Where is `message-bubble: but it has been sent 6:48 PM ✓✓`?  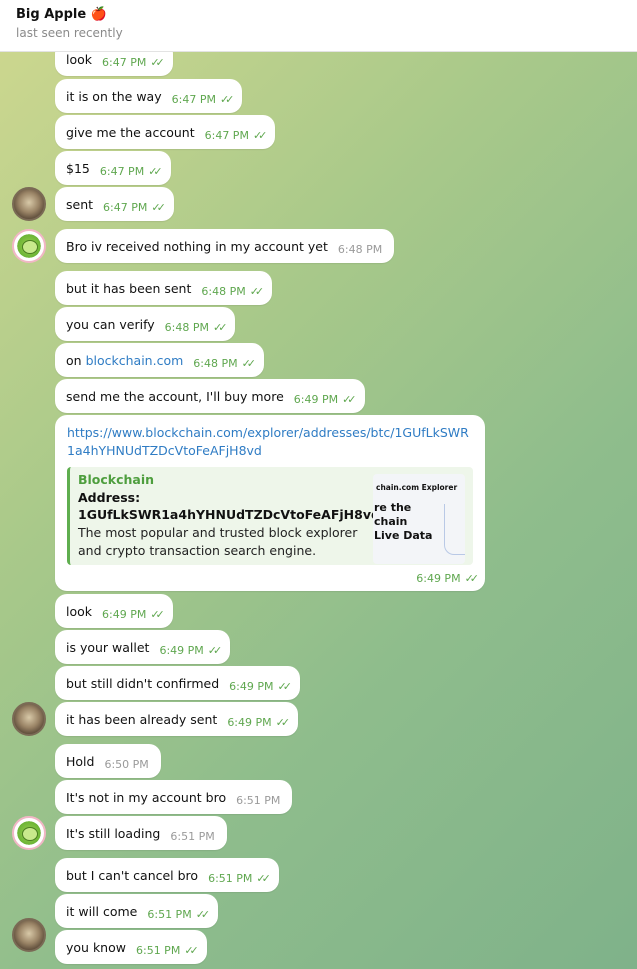 message-bubble: but it has been sent 6:48 PM ✓✓ is located at coordinates (164, 288).